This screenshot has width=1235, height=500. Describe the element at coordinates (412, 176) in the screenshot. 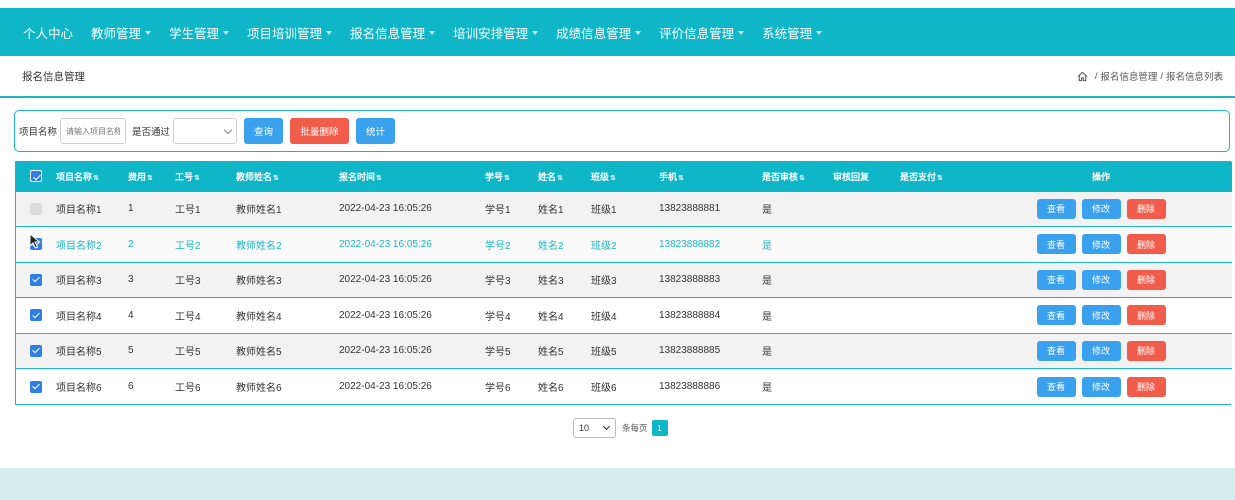

I see `column-header-signup-time: 报名时间⇅` at that location.